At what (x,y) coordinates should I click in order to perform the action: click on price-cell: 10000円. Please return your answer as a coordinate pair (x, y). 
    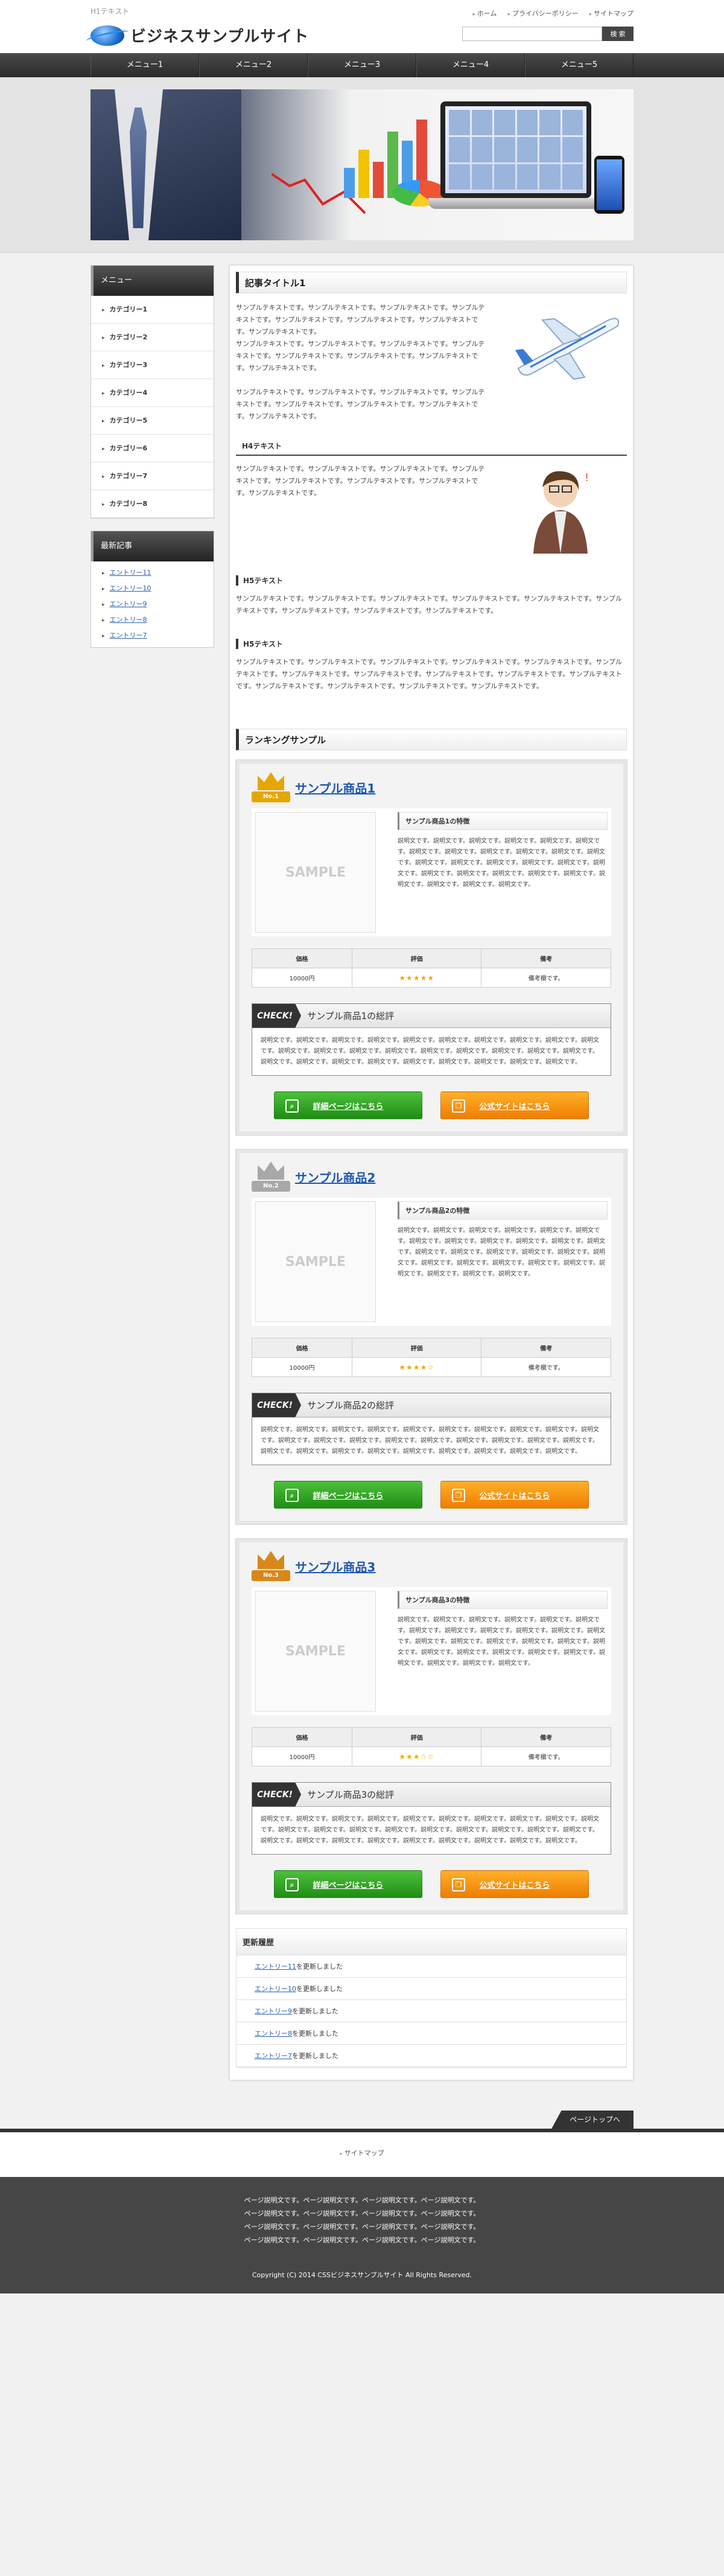
    Looking at the image, I should click on (302, 1756).